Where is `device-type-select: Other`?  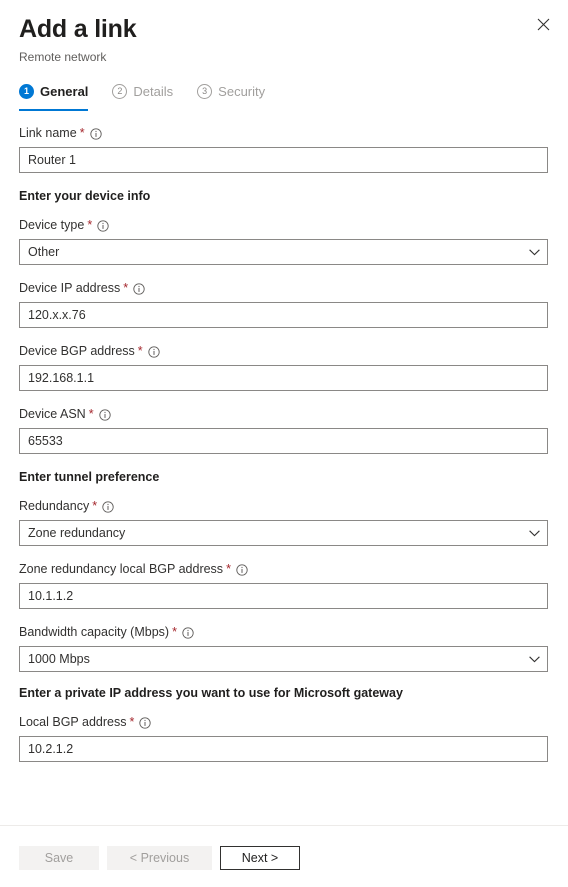 device-type-select: Other is located at coordinates (283, 252).